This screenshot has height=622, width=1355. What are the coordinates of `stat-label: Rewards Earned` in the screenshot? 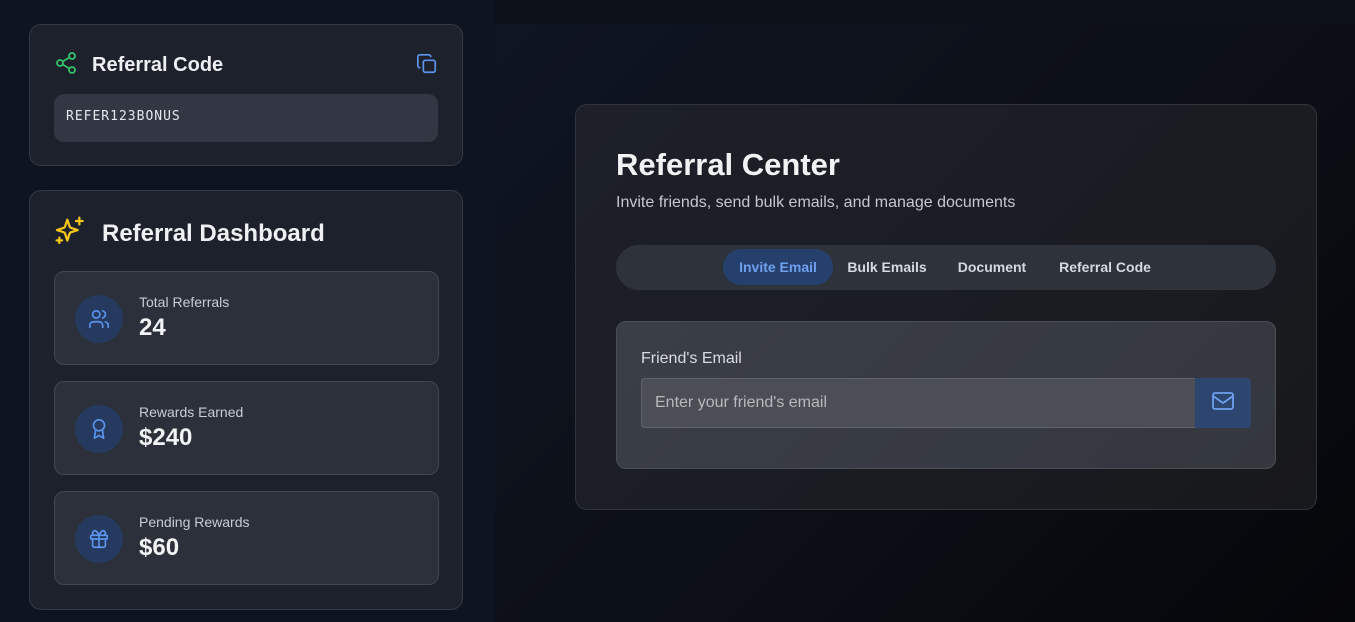 It's located at (191, 412).